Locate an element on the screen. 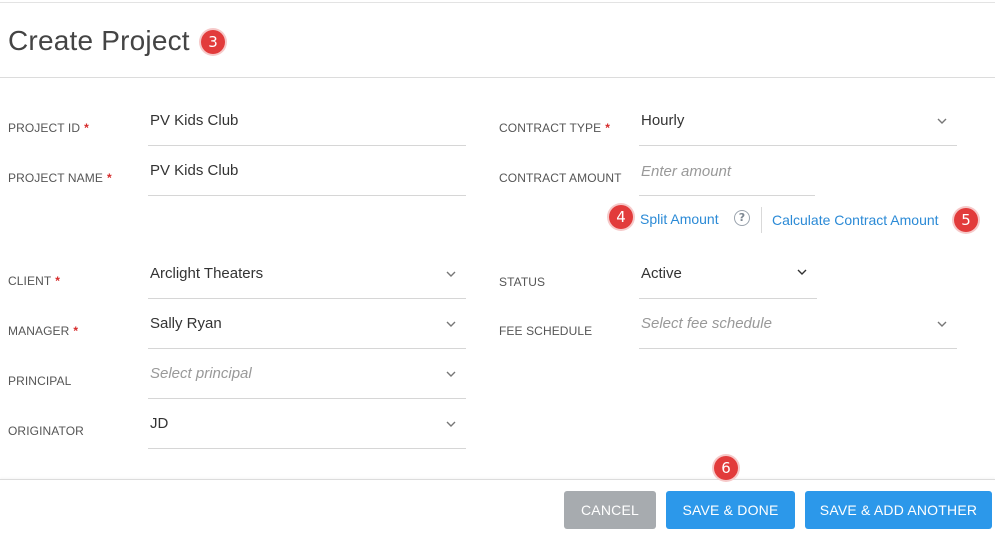 This screenshot has height=536, width=995. contract-amount-input is located at coordinates (727, 171).